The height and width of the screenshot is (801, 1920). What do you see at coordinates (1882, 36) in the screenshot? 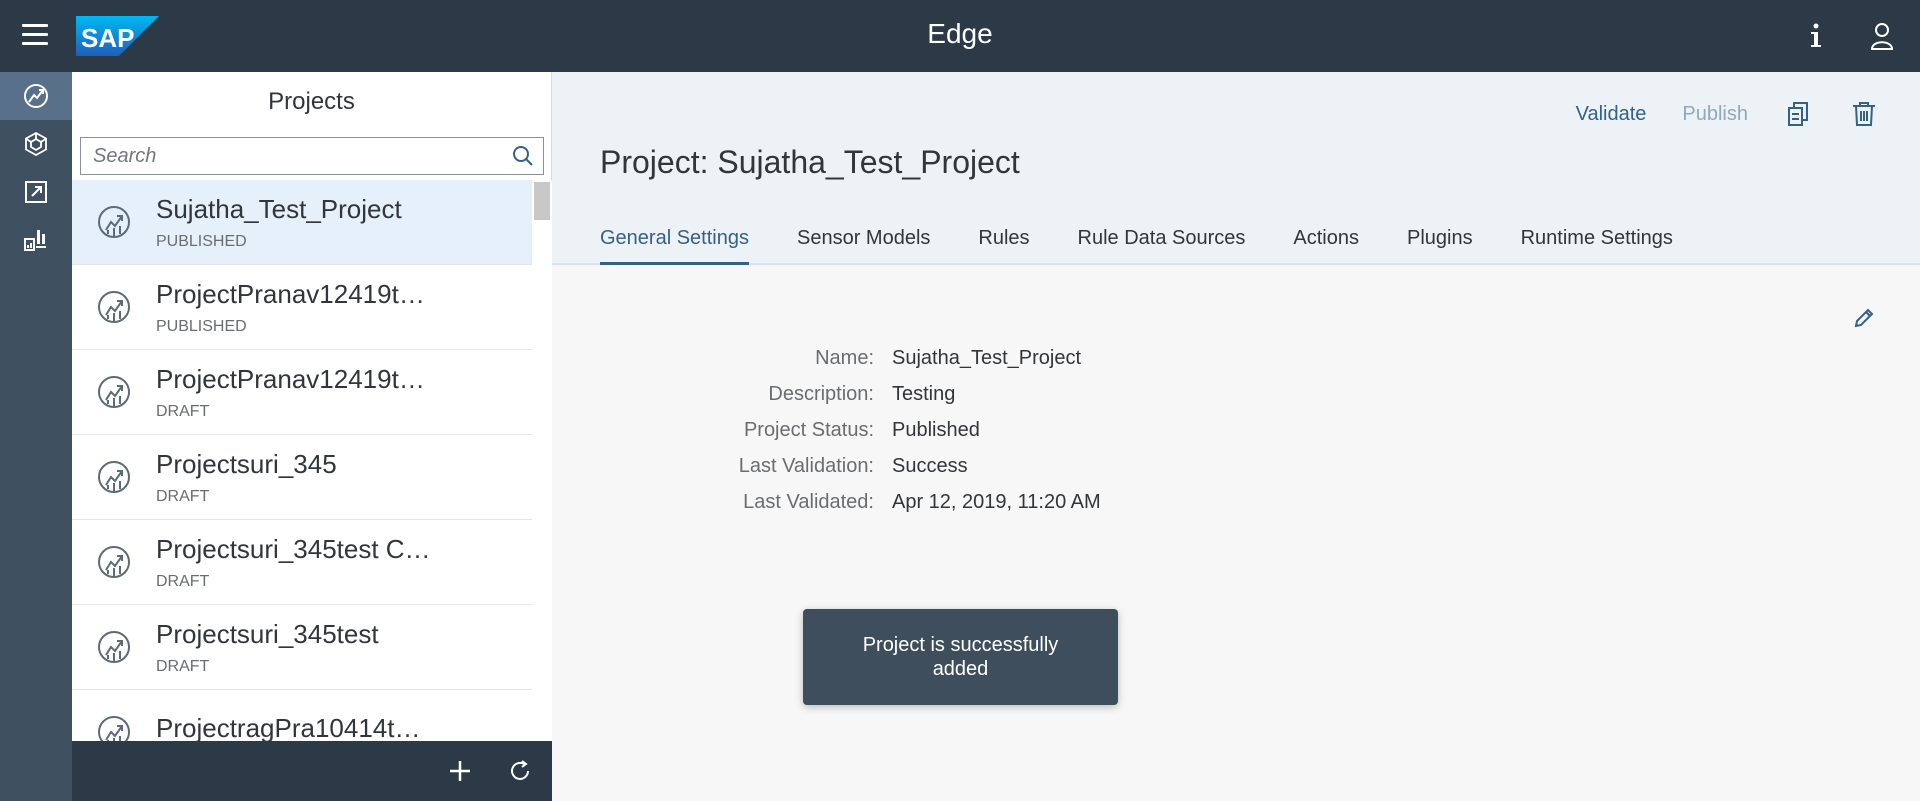
I see `user-icon` at bounding box center [1882, 36].